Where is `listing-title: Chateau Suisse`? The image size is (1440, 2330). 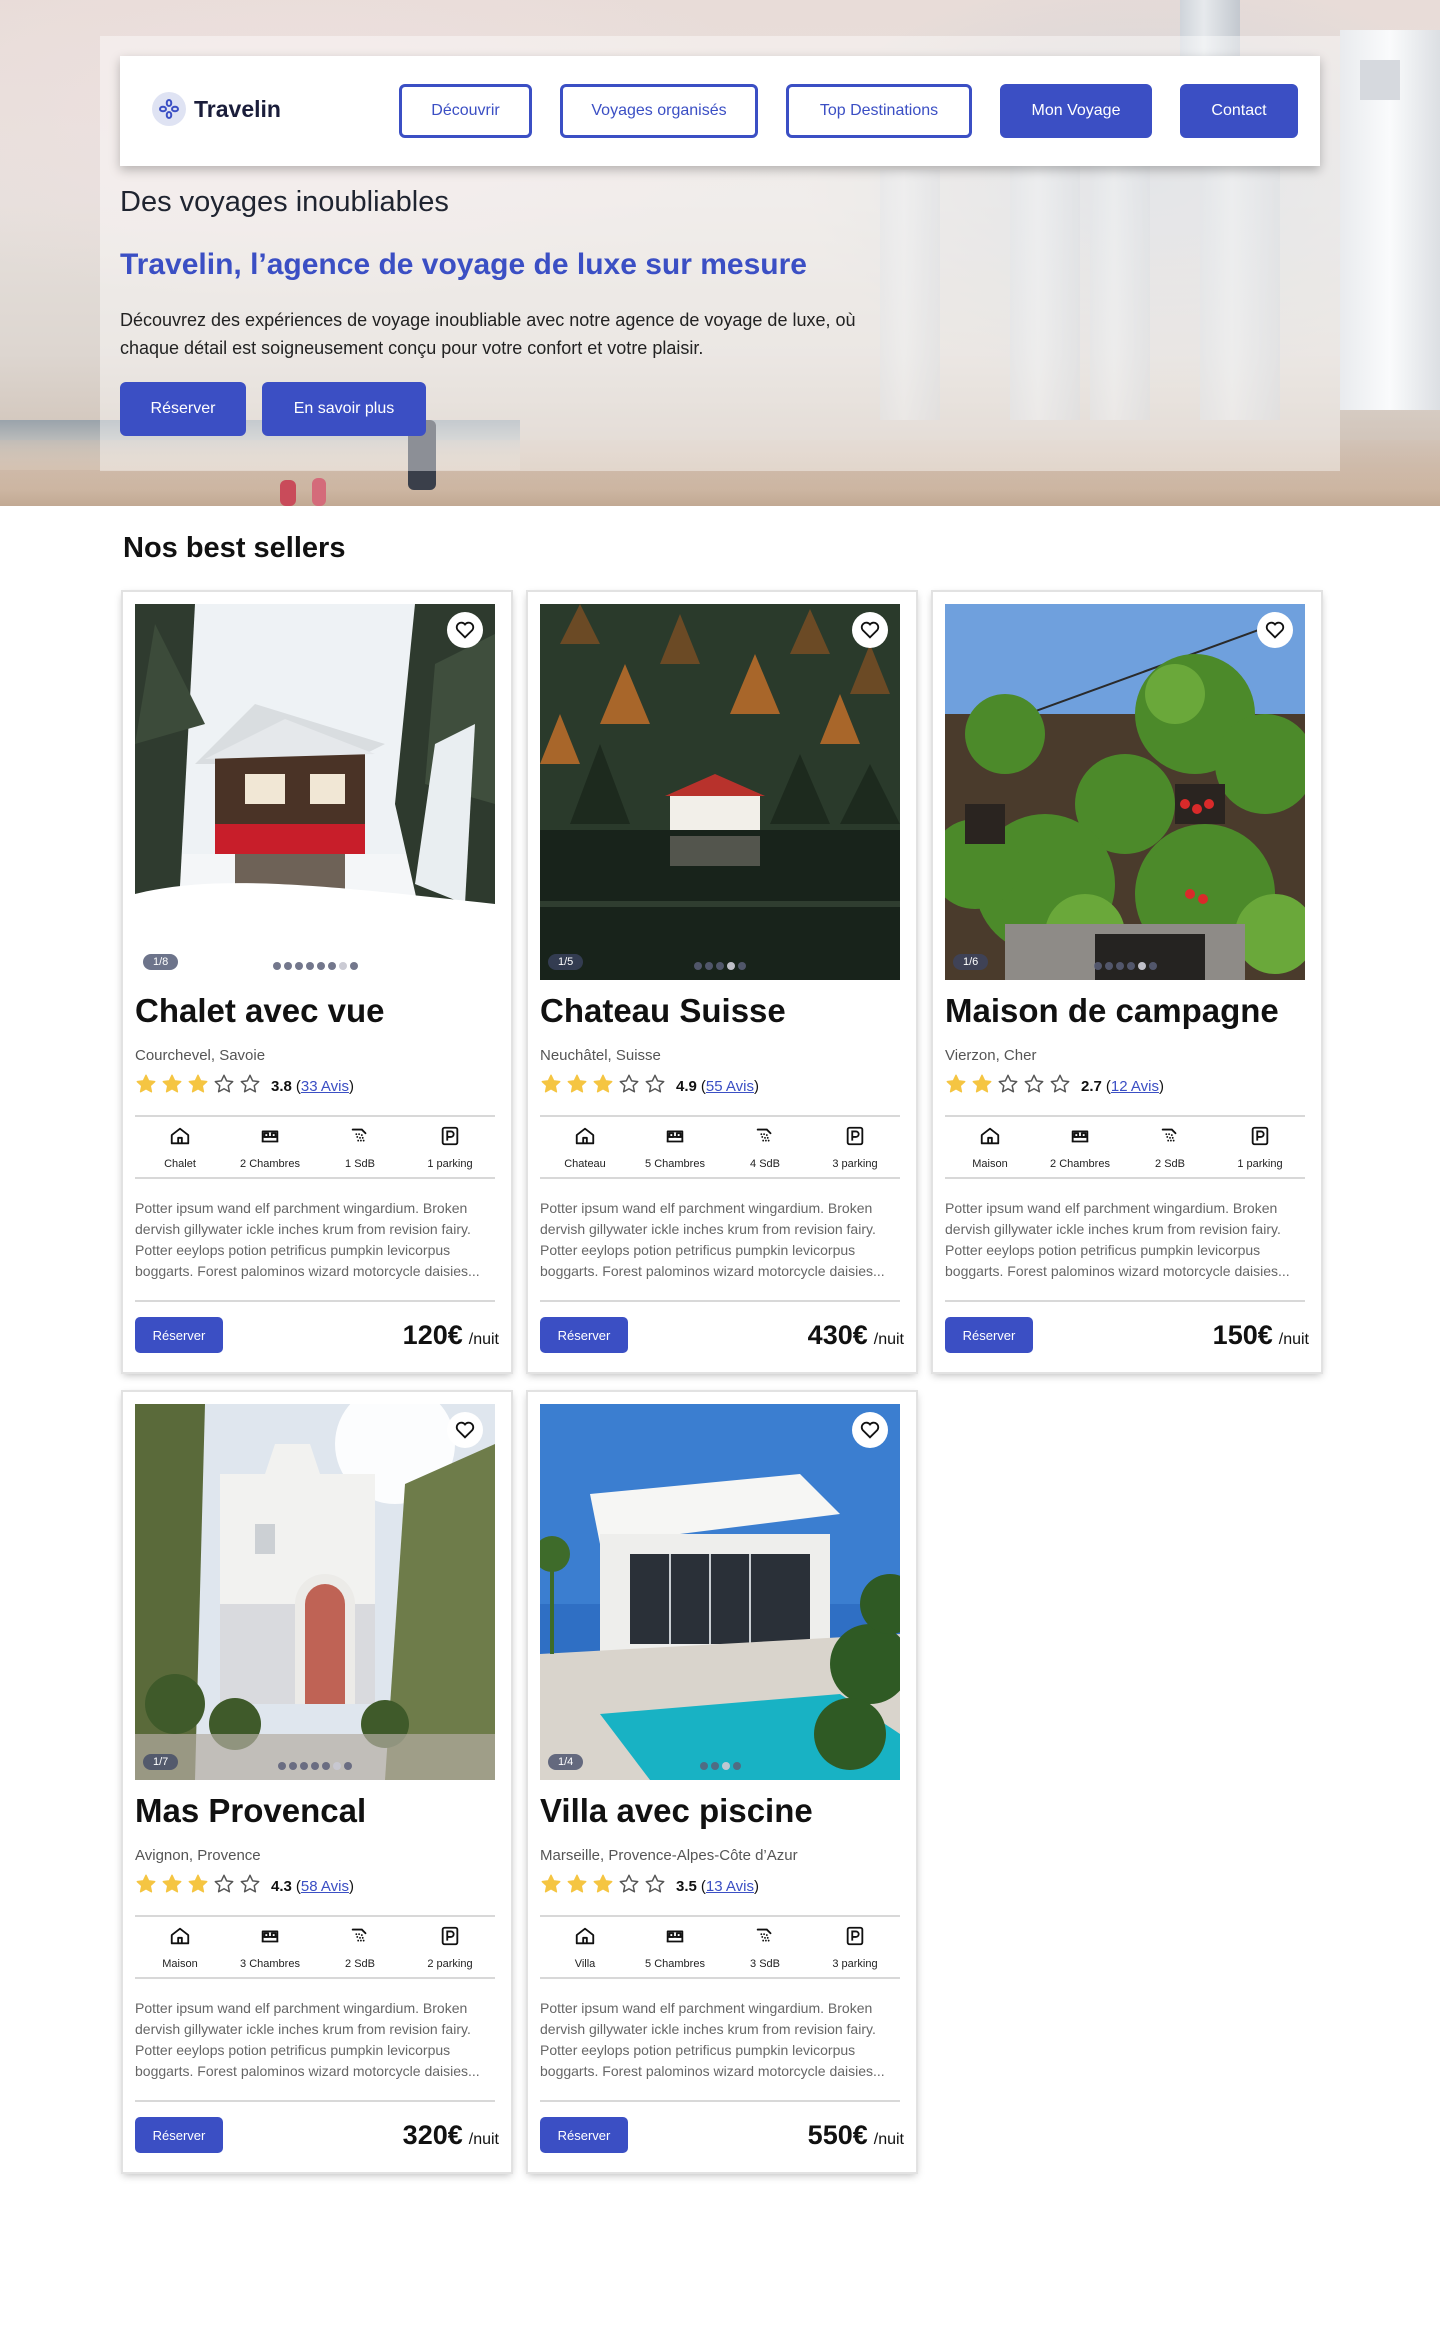
listing-title: Chateau Suisse is located at coordinates (663, 1011).